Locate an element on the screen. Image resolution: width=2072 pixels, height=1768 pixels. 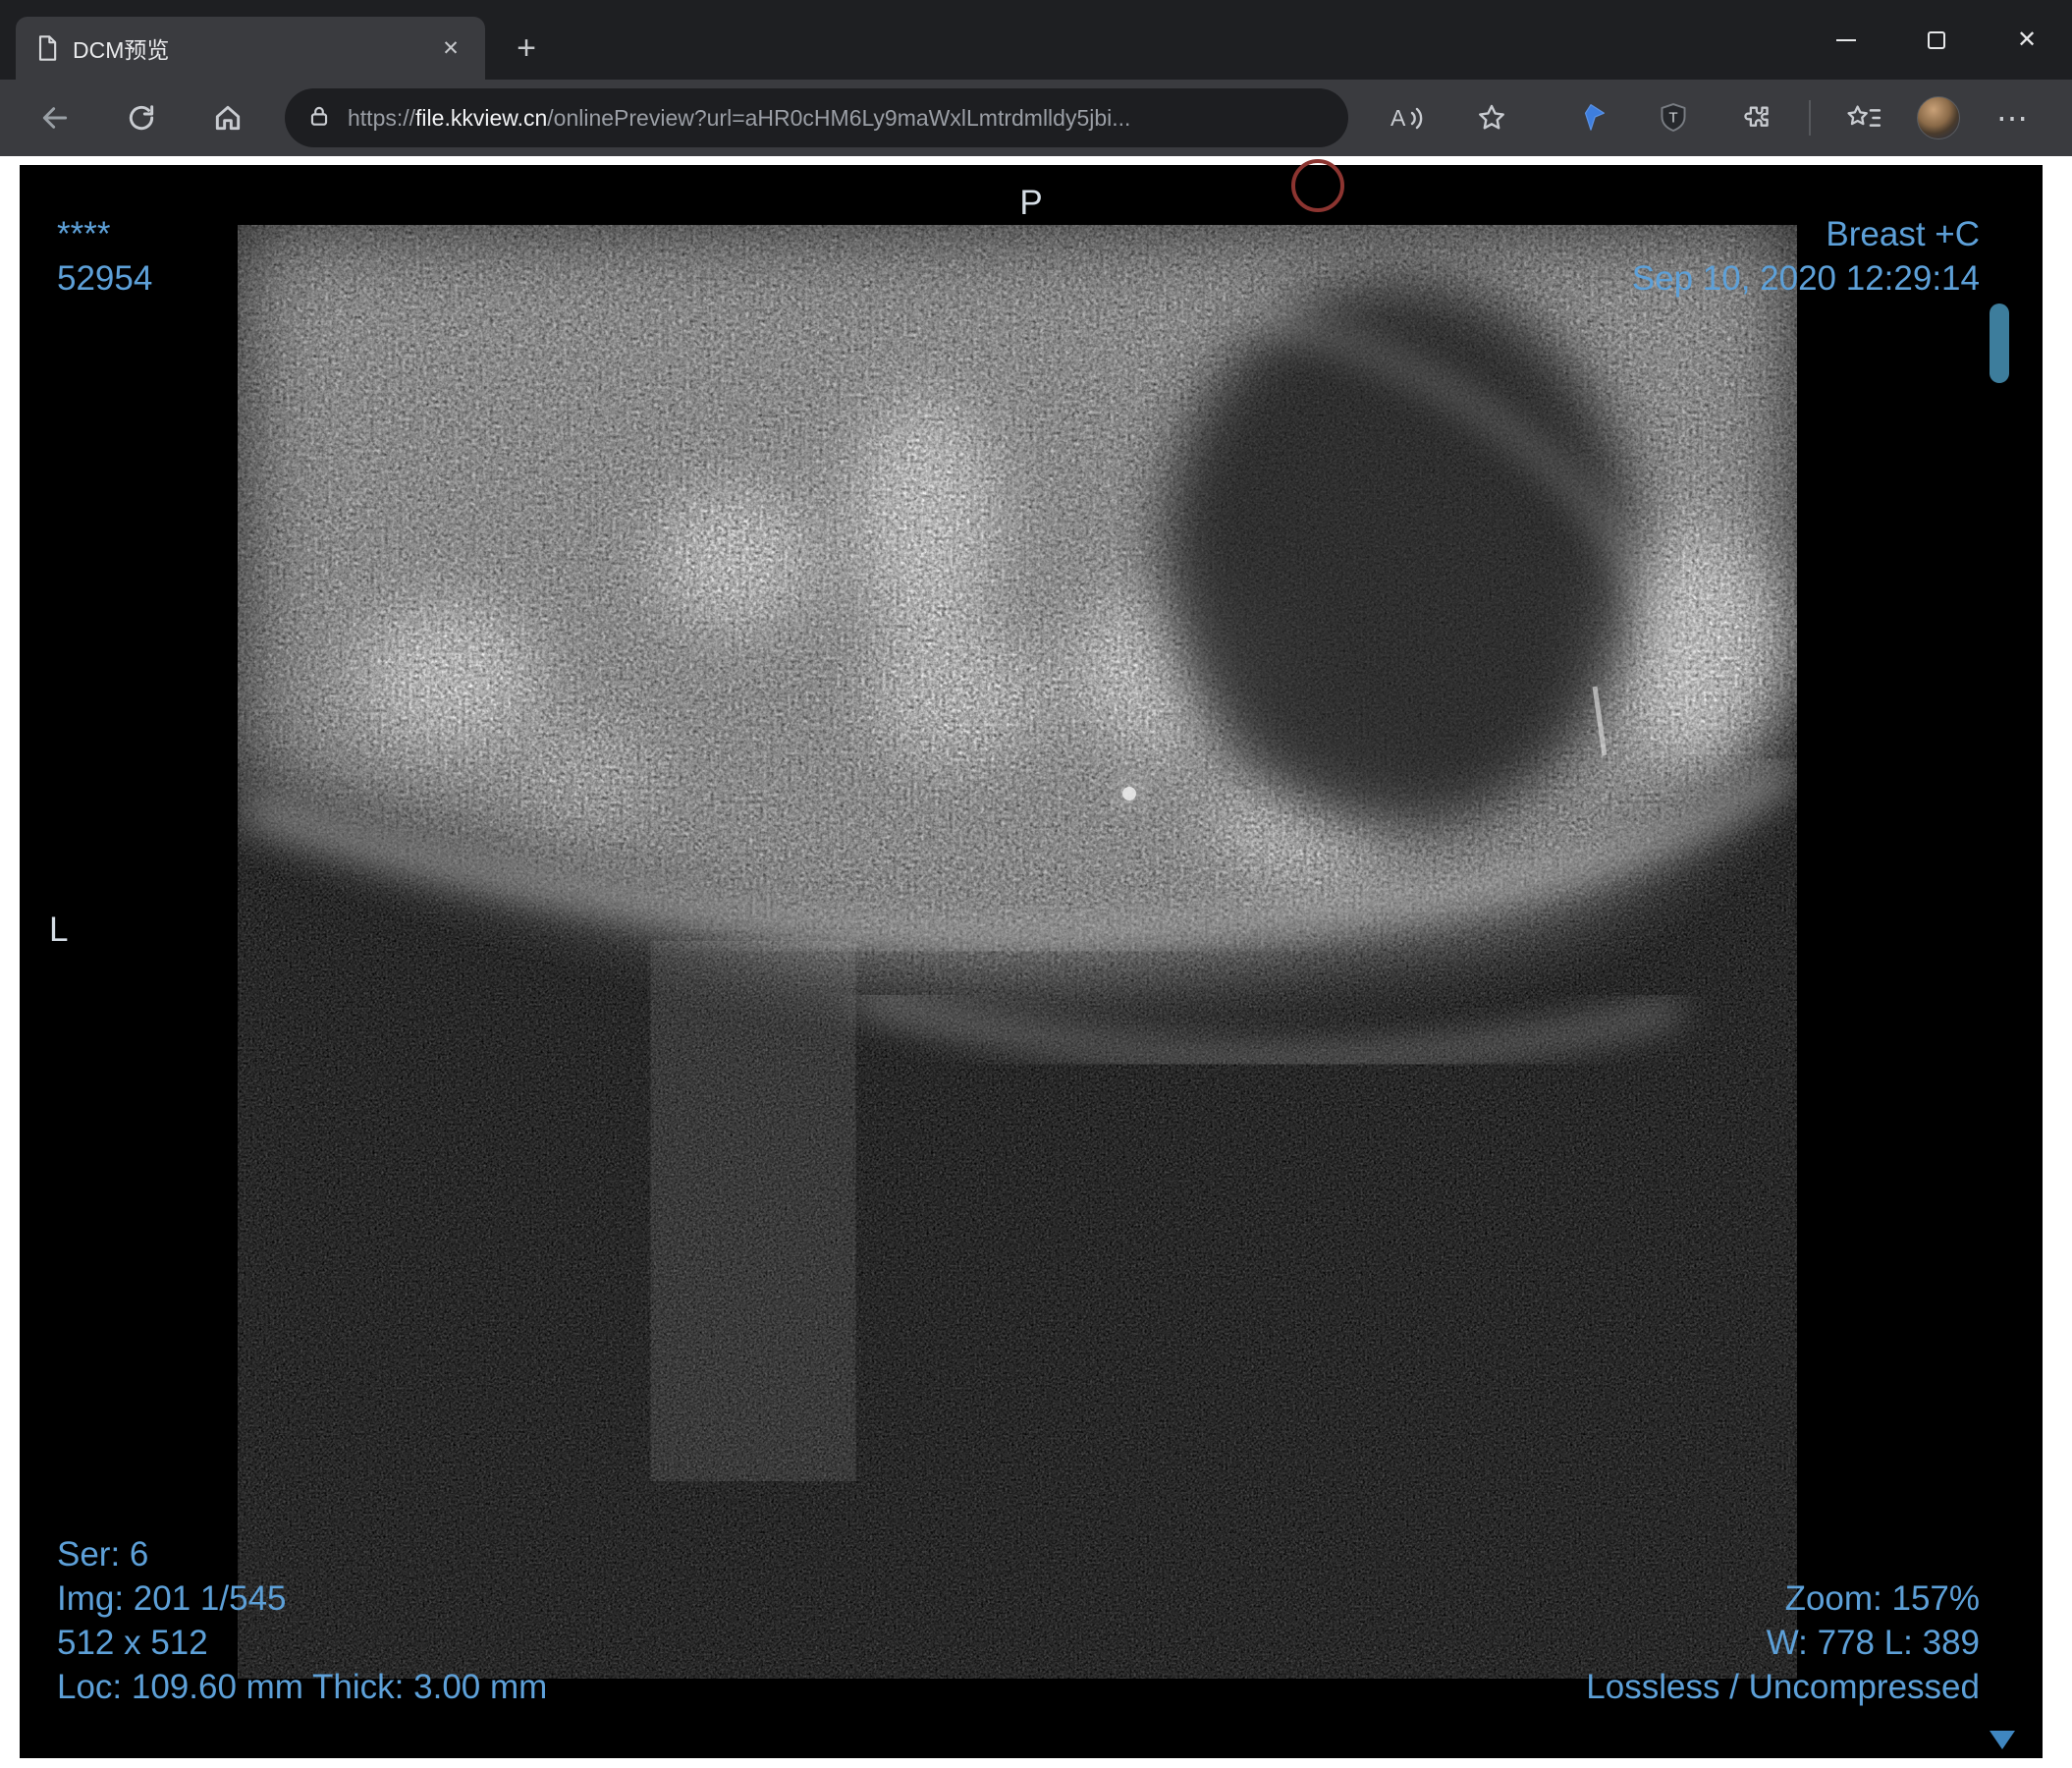
blue-extension-icon is located at coordinates (1590, 117).